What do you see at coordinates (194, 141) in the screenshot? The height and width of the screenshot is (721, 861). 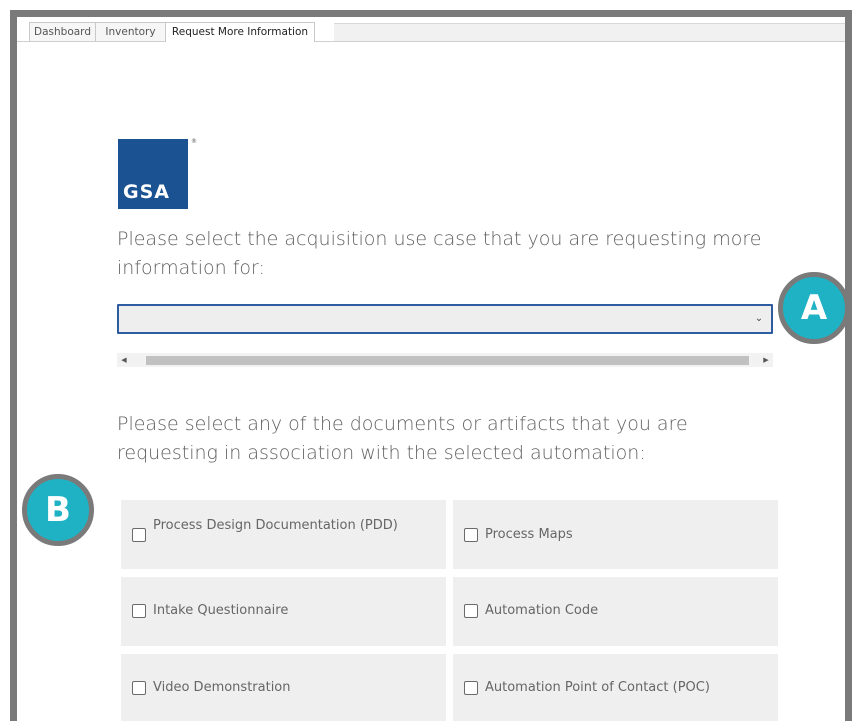 I see `registered-mark: ®` at bounding box center [194, 141].